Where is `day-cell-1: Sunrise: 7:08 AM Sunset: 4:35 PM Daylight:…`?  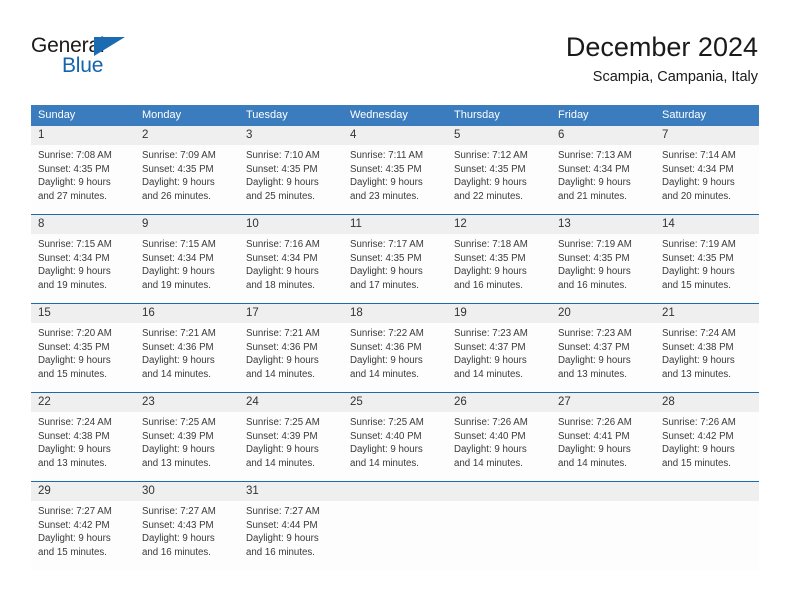 day-cell-1: Sunrise: 7:08 AM Sunset: 4:35 PM Daylight:… is located at coordinates (83, 179).